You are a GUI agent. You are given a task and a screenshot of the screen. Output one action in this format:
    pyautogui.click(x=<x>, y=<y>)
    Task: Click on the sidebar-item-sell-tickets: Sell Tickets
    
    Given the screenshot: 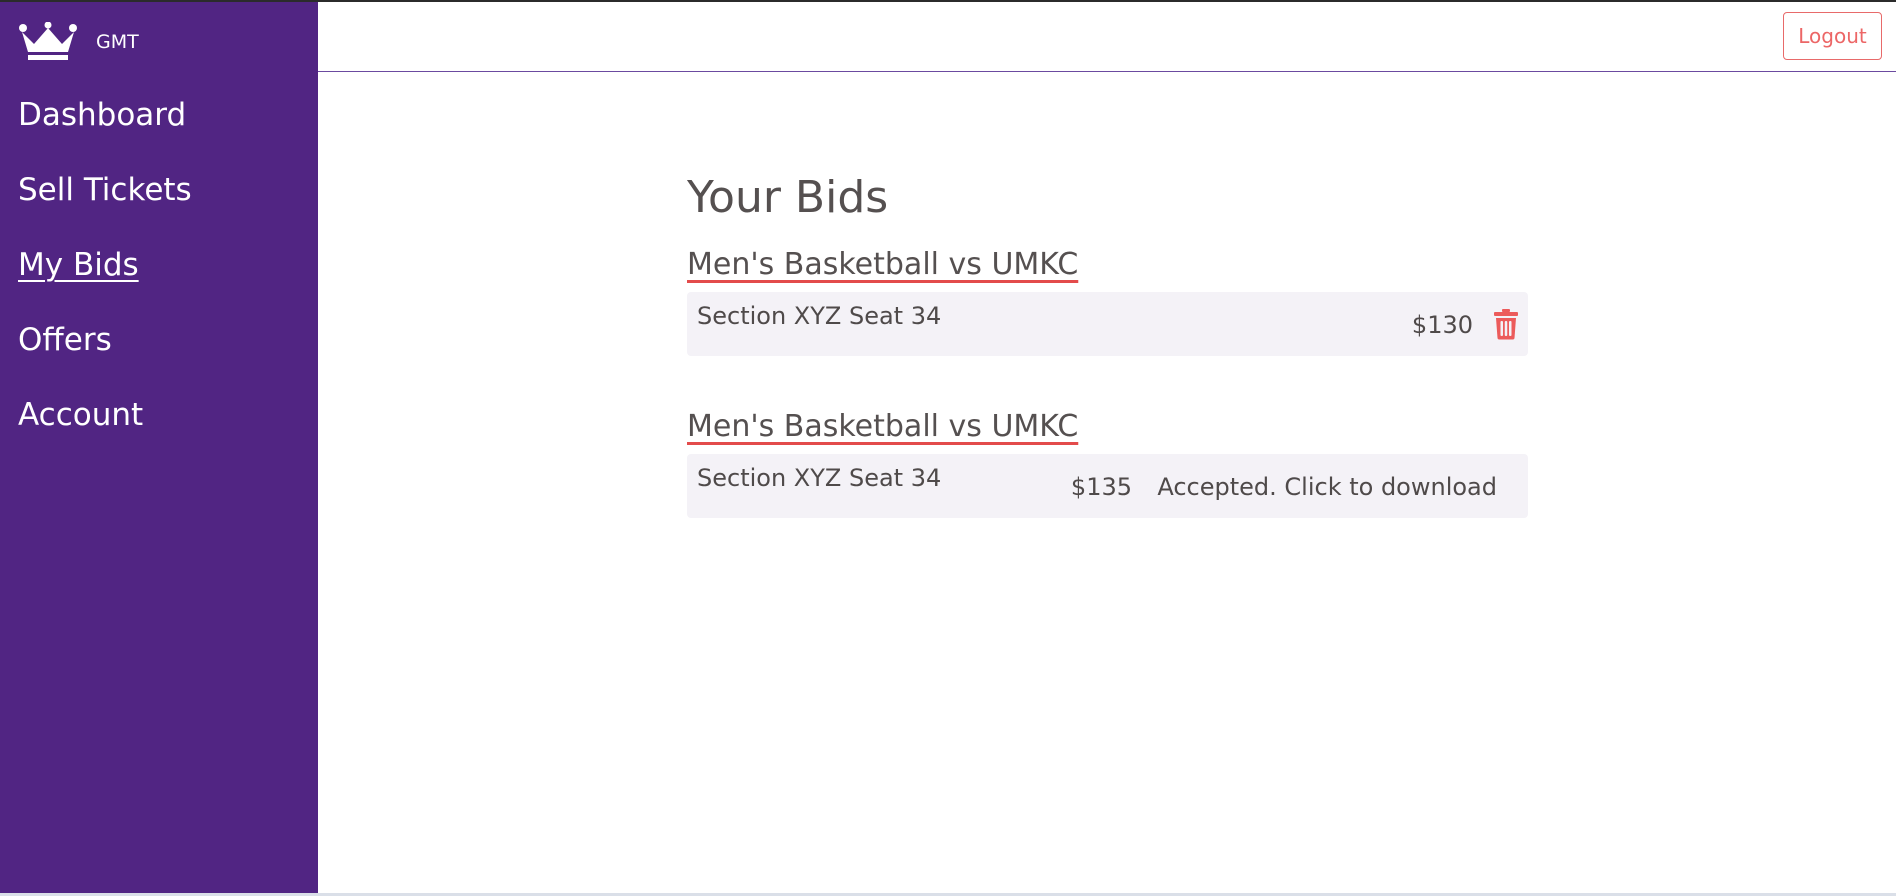 What is the action you would take?
    pyautogui.click(x=105, y=202)
    